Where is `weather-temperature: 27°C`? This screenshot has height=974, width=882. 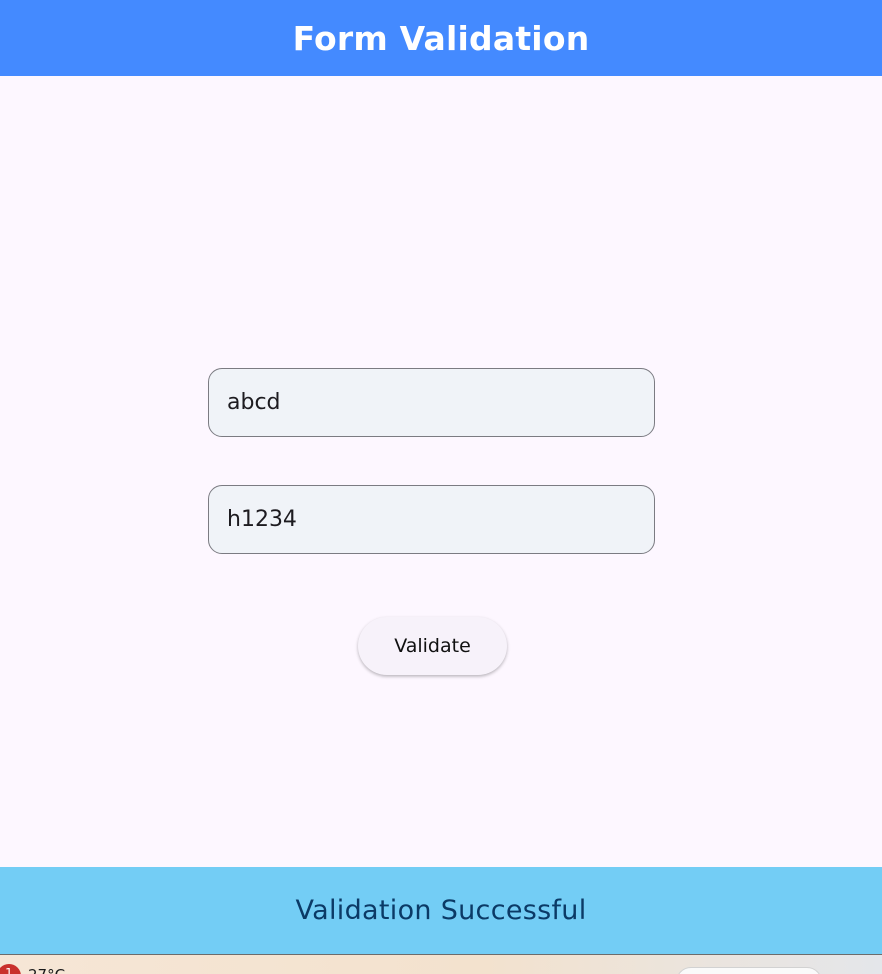
weather-temperature: 27°C is located at coordinates (46, 970).